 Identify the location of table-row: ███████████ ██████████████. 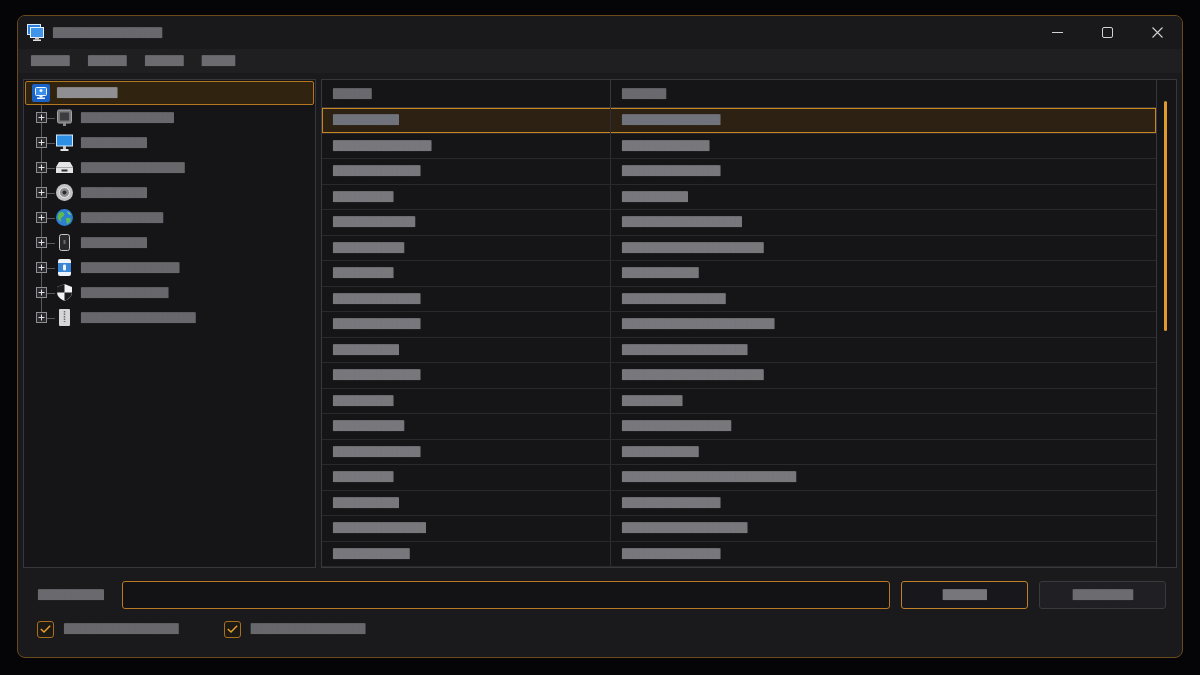
(739, 274).